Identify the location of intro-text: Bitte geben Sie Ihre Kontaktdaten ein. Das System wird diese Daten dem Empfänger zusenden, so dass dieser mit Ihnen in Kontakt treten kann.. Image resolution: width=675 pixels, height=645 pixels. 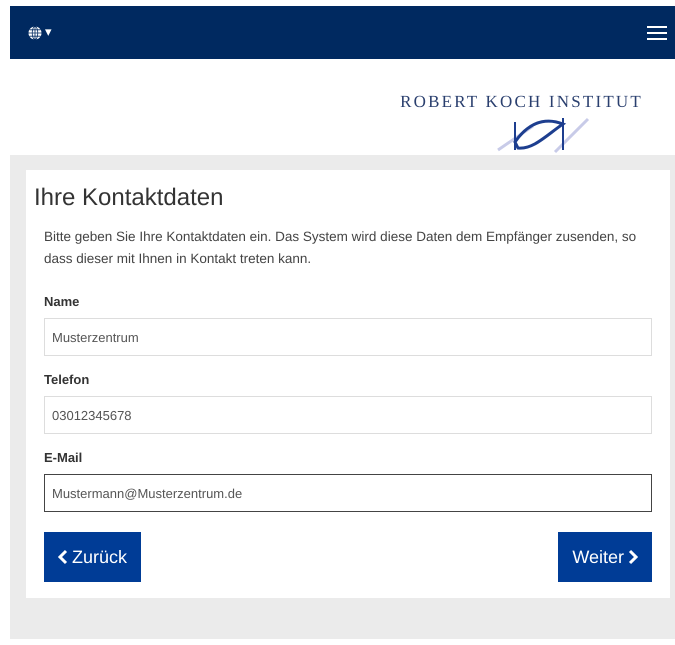
(341, 248).